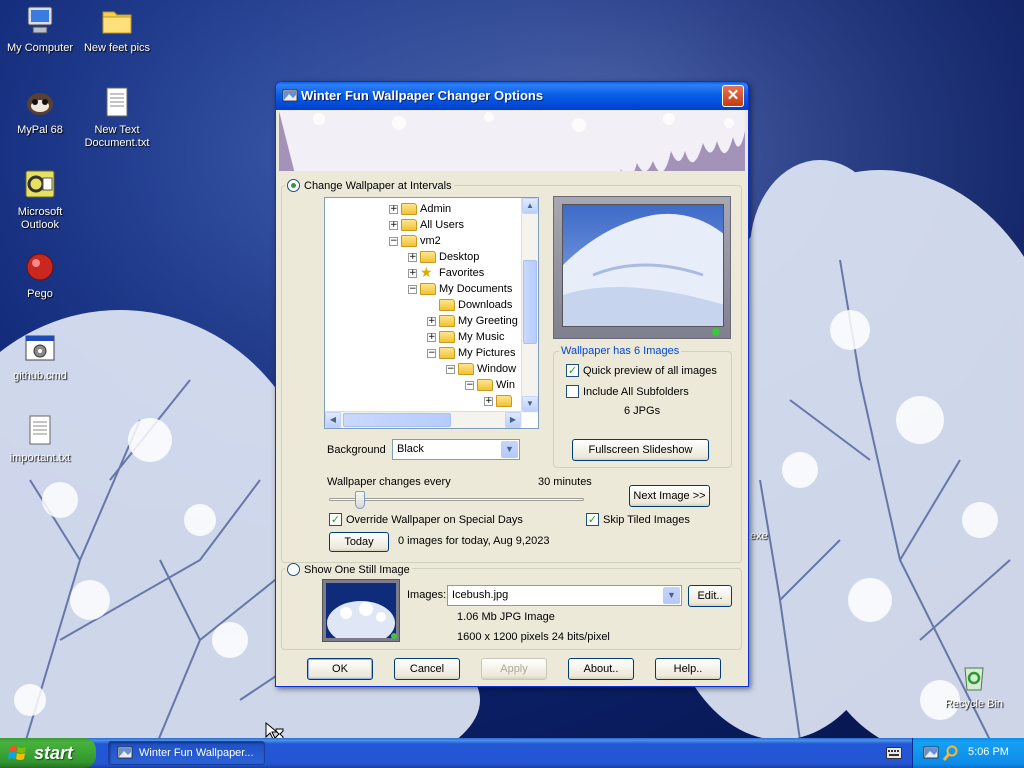 The image size is (1024, 768). Describe the element at coordinates (17, 753) in the screenshot. I see `windows-logo-icon` at that location.